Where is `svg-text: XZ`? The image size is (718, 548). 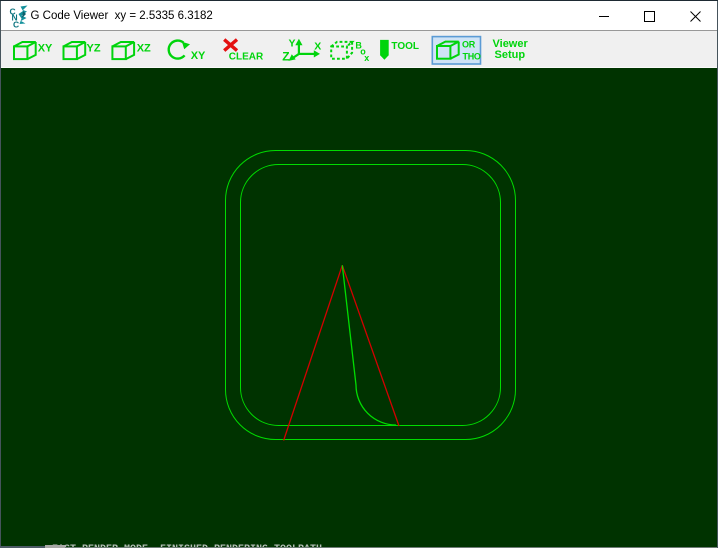
svg-text: XZ is located at coordinates (144, 48).